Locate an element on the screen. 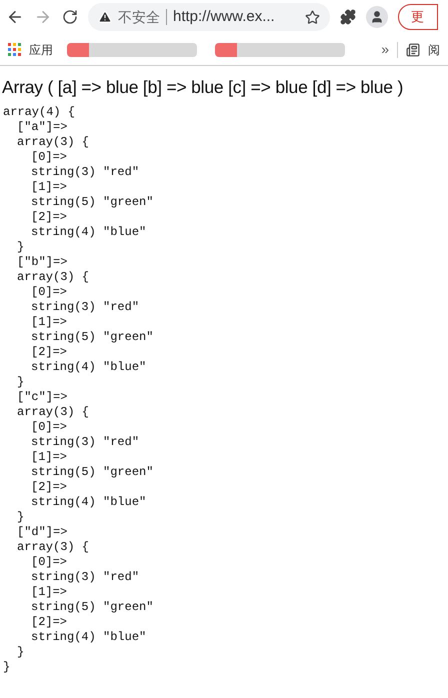 The image size is (448, 698). print-r-output: Array ( [a] => blue [b] => blue [c] => blue [d] => blue ) is located at coordinates (202, 86).